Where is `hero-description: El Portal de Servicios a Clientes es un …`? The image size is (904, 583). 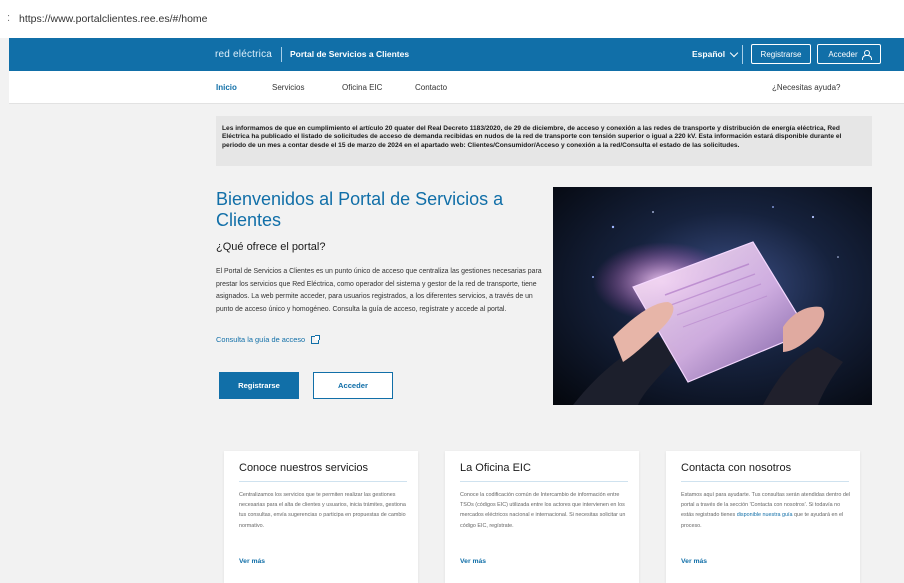
hero-description: El Portal de Servicios a Clientes es un … is located at coordinates (379, 290).